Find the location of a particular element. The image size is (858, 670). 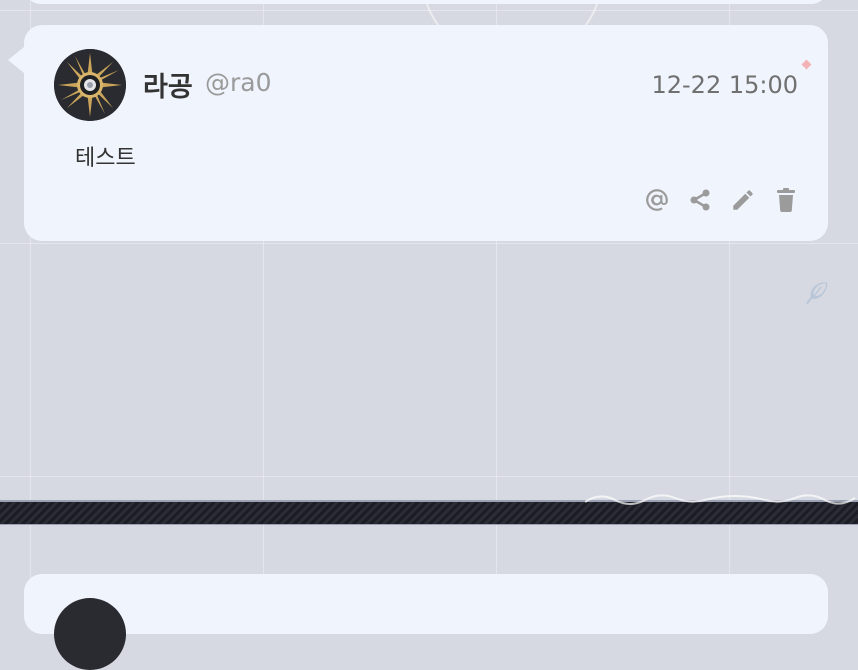

feather-icon is located at coordinates (817, 293).